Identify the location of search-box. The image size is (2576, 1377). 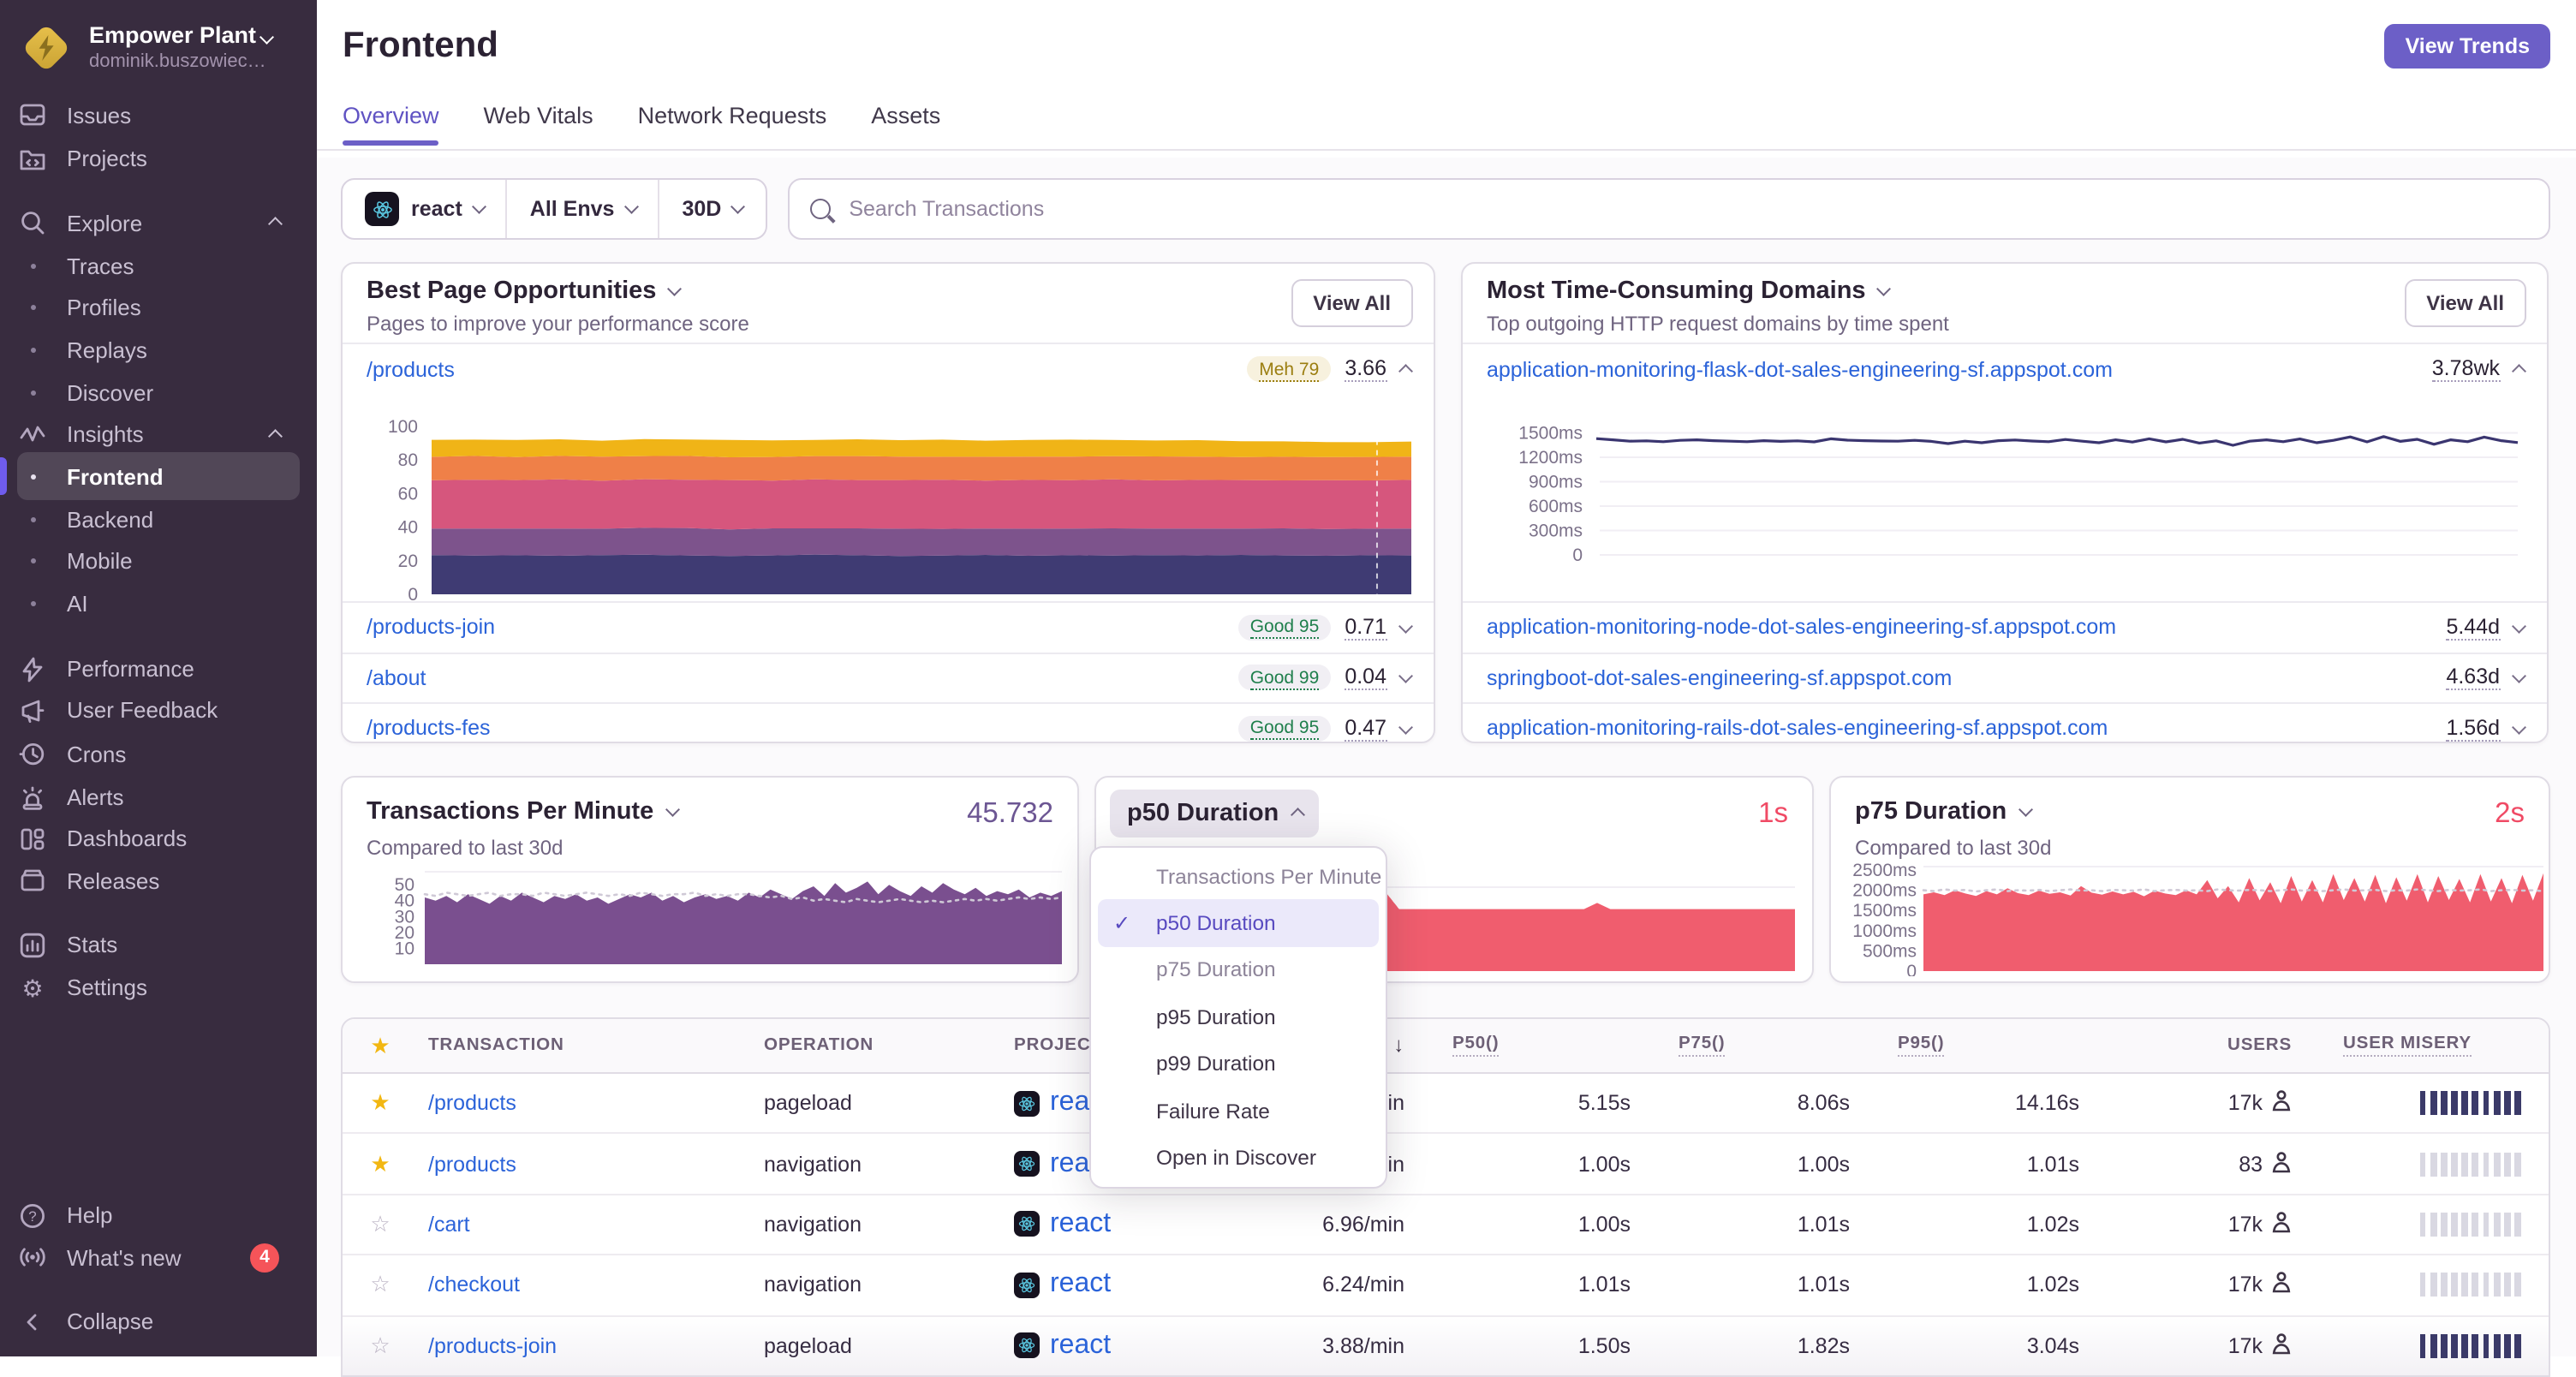
(1668, 209).